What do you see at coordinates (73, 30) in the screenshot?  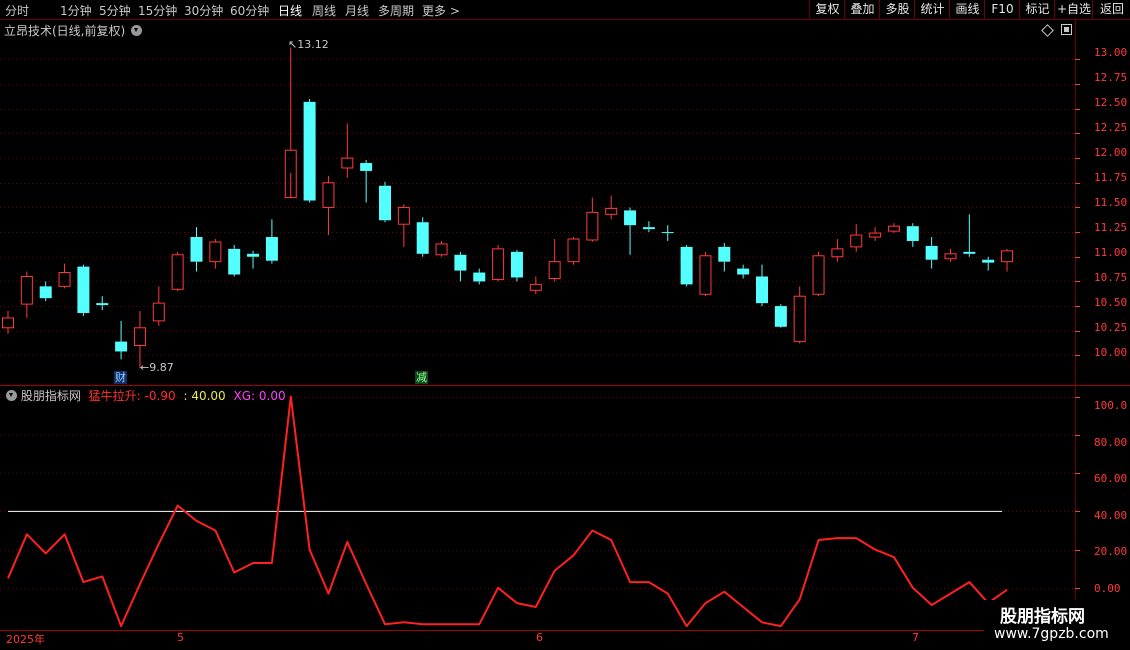 I see `main-panel-title-row: 立昂技术(日线,前复权)` at bounding box center [73, 30].